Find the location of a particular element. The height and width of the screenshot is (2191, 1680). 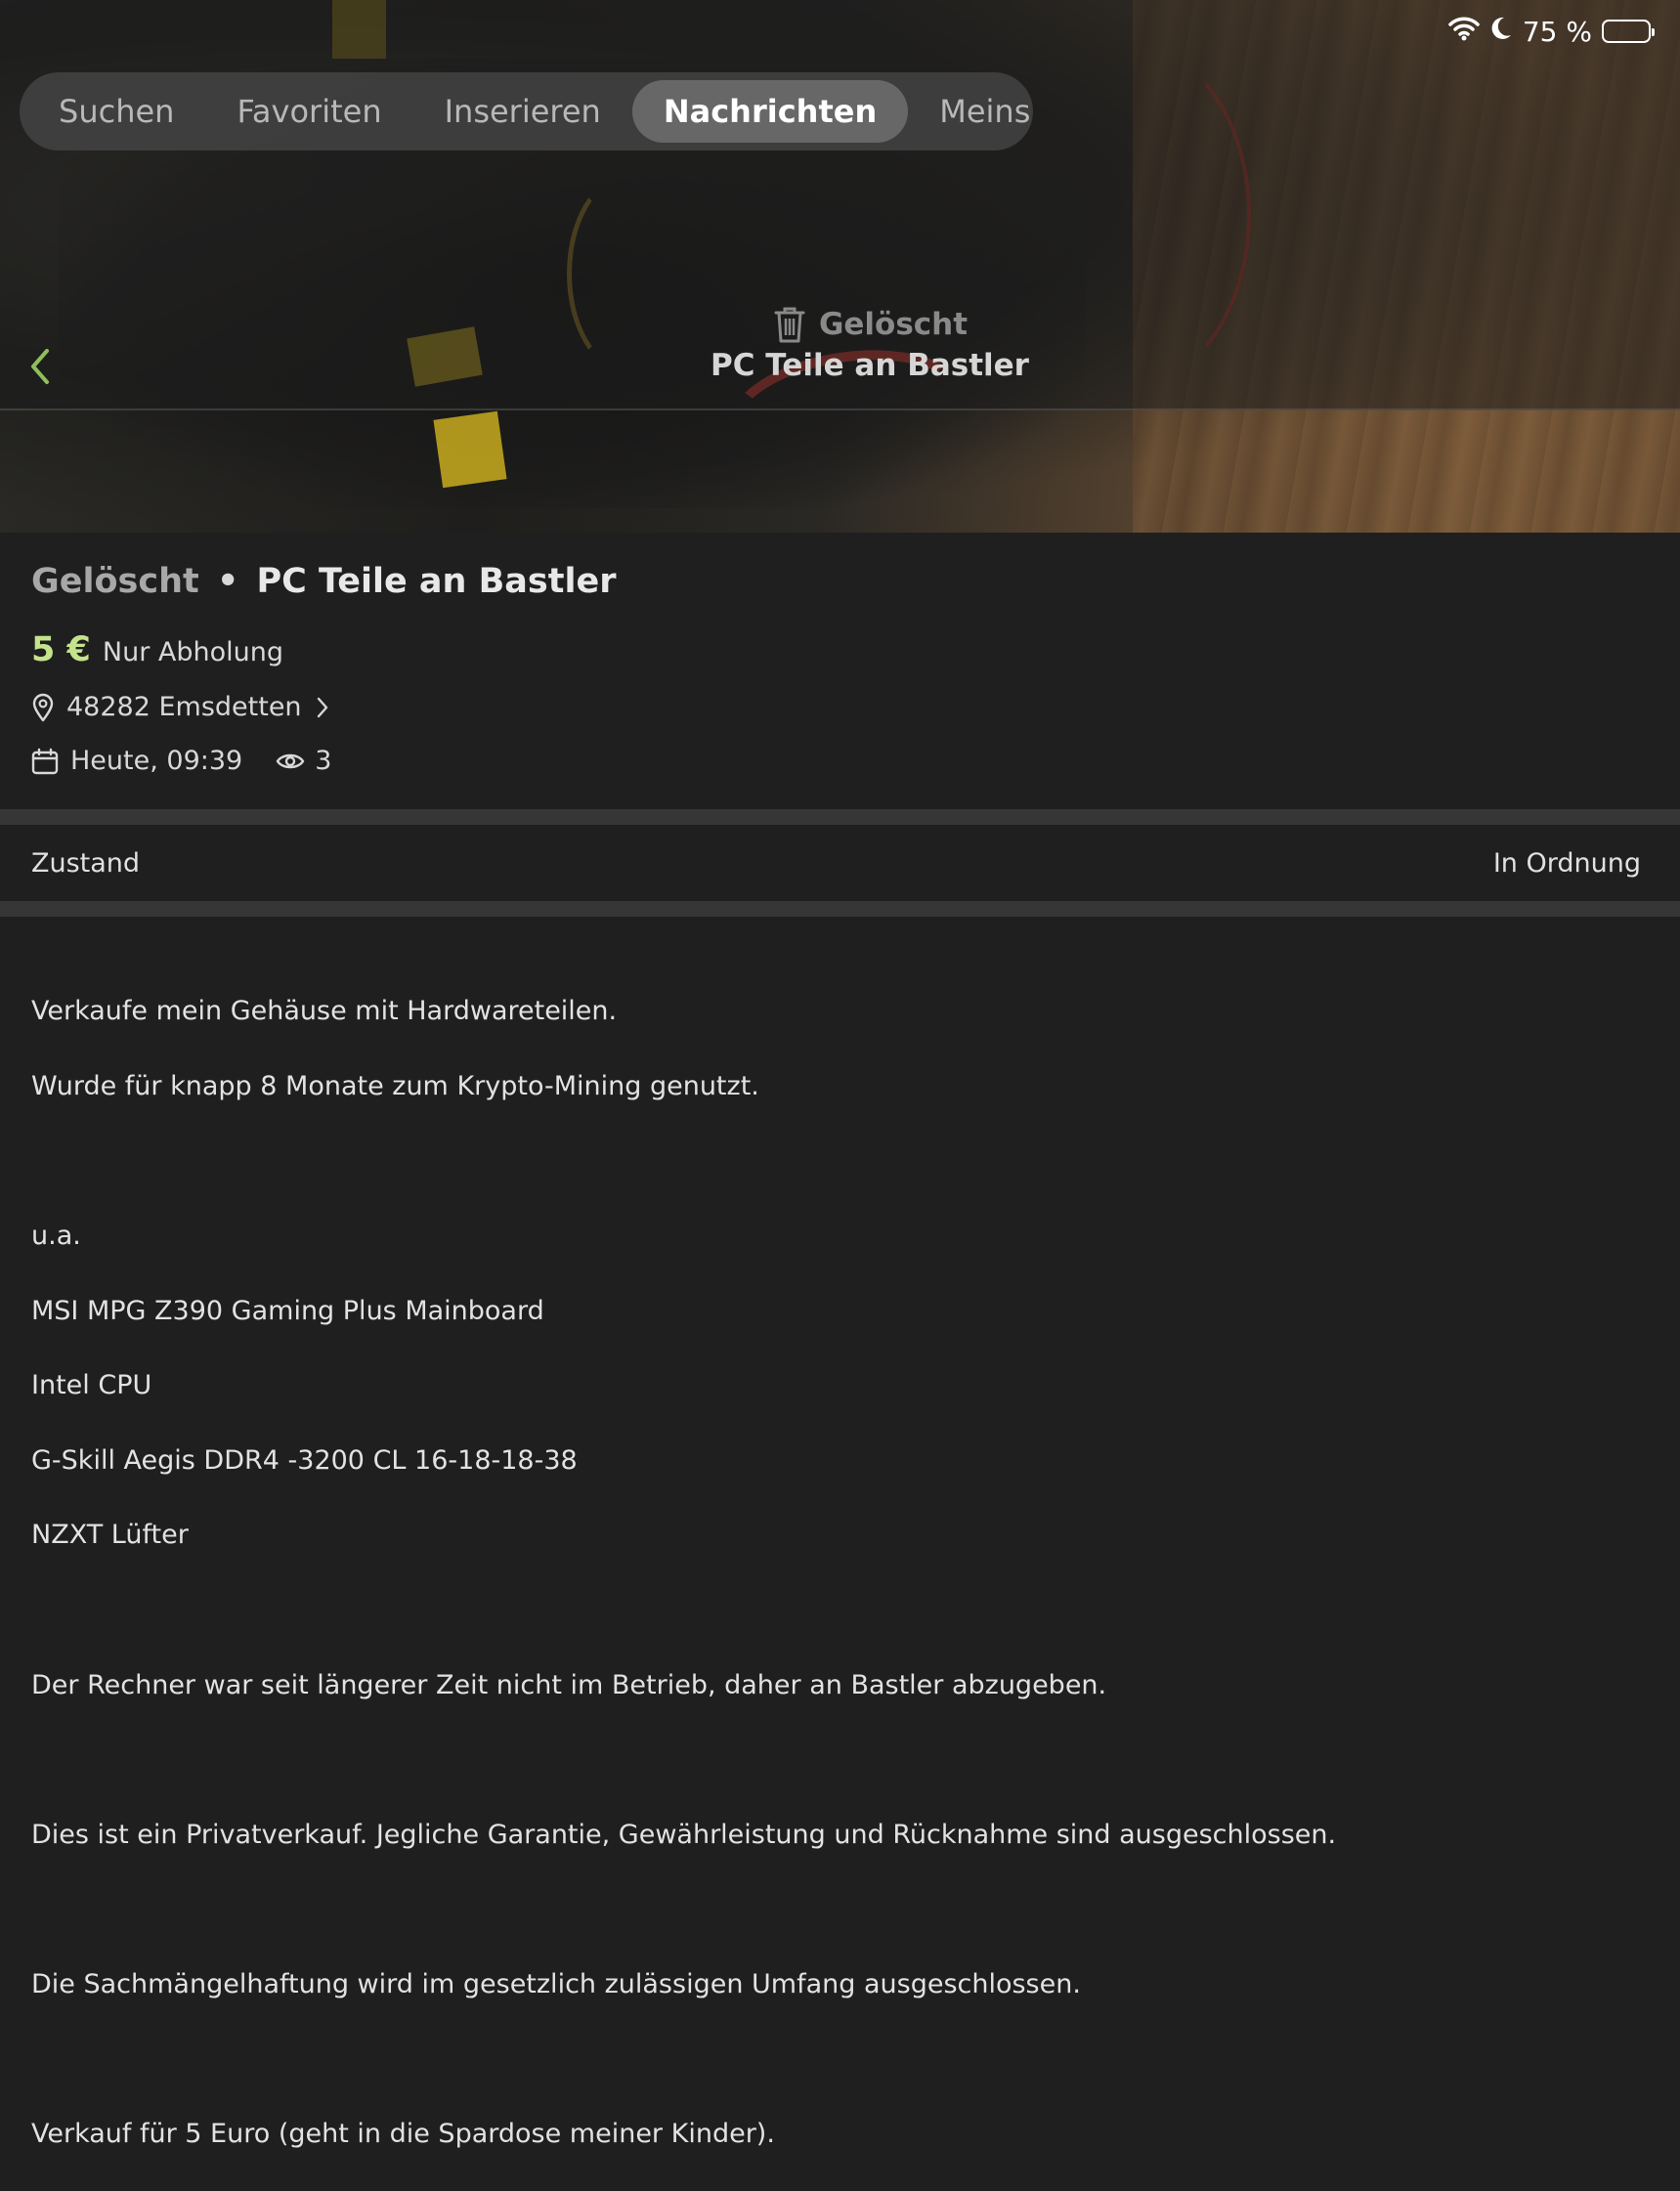

header-title: PC Teile an Bastler is located at coordinates (870, 365).